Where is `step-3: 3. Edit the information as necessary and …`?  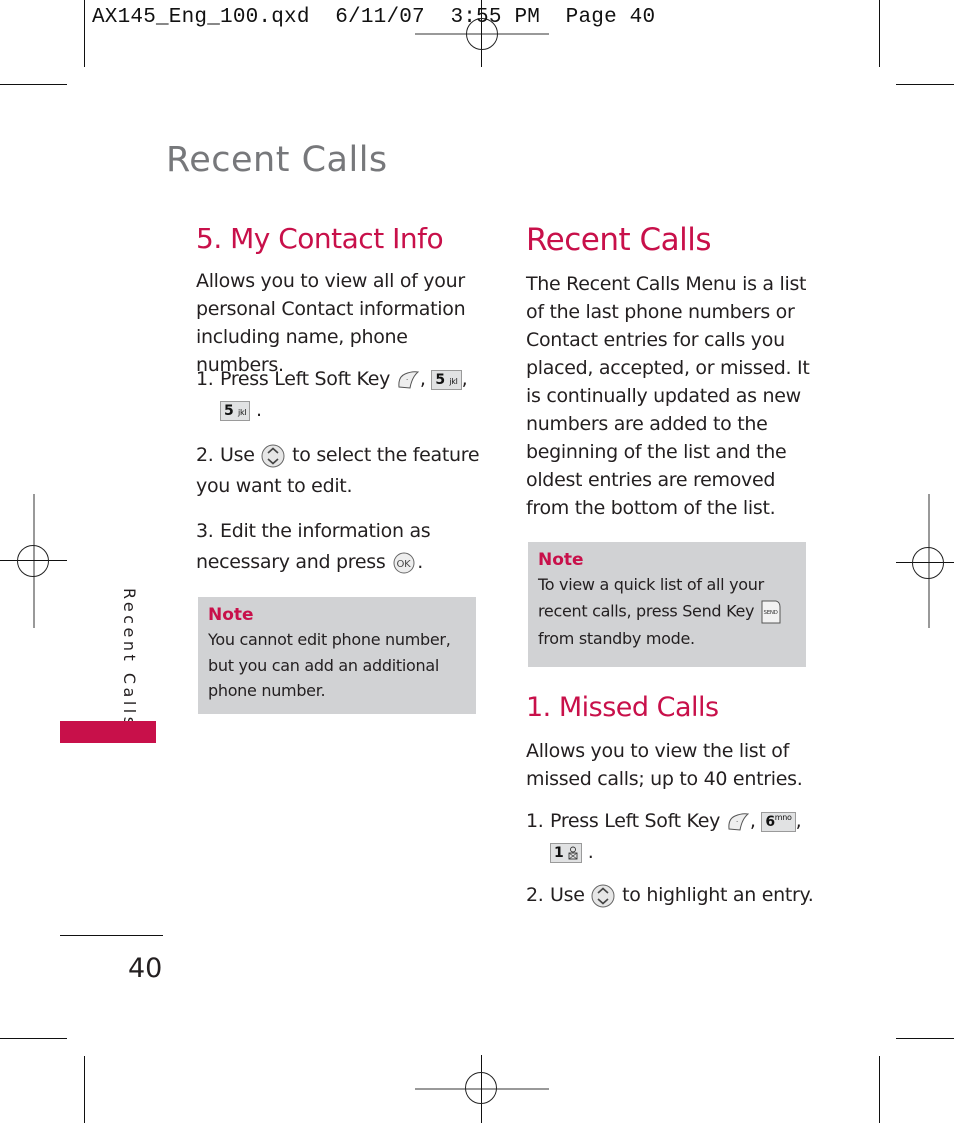 step-3: 3. Edit the information as necessary and … is located at coordinates (313, 546).